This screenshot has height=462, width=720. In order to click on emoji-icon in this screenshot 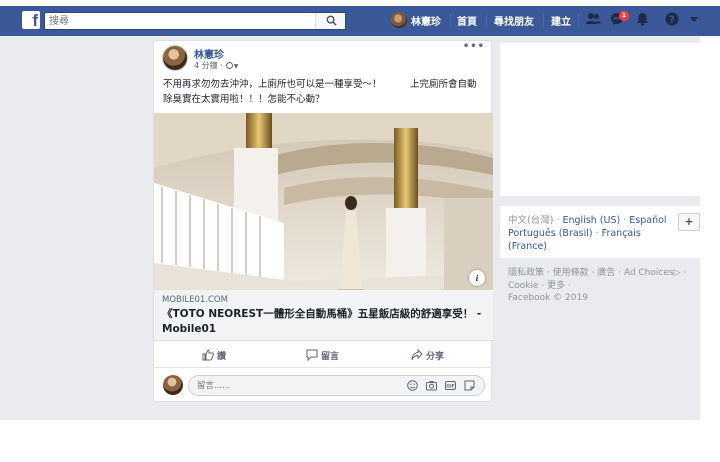, I will do `click(412, 385)`.